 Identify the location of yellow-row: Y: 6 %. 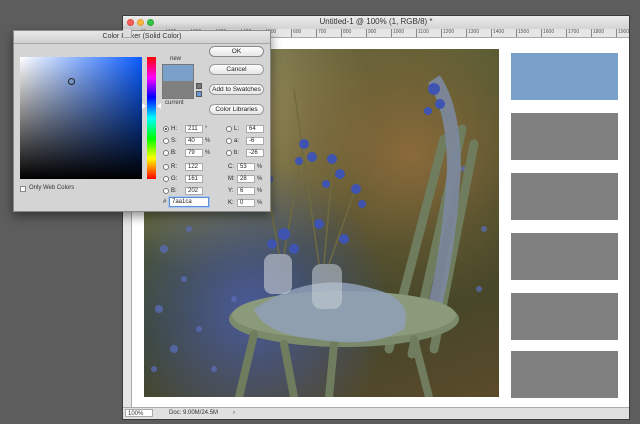
(249, 191).